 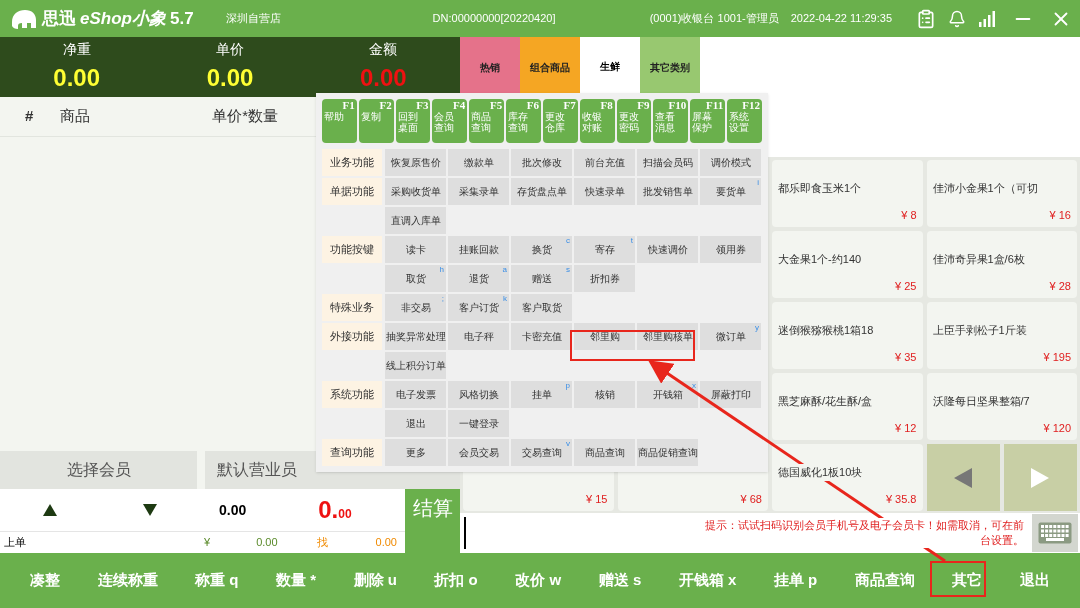 What do you see at coordinates (826, 330) in the screenshot?
I see `product-name: 迷倒猴猕猴桃1箱18` at bounding box center [826, 330].